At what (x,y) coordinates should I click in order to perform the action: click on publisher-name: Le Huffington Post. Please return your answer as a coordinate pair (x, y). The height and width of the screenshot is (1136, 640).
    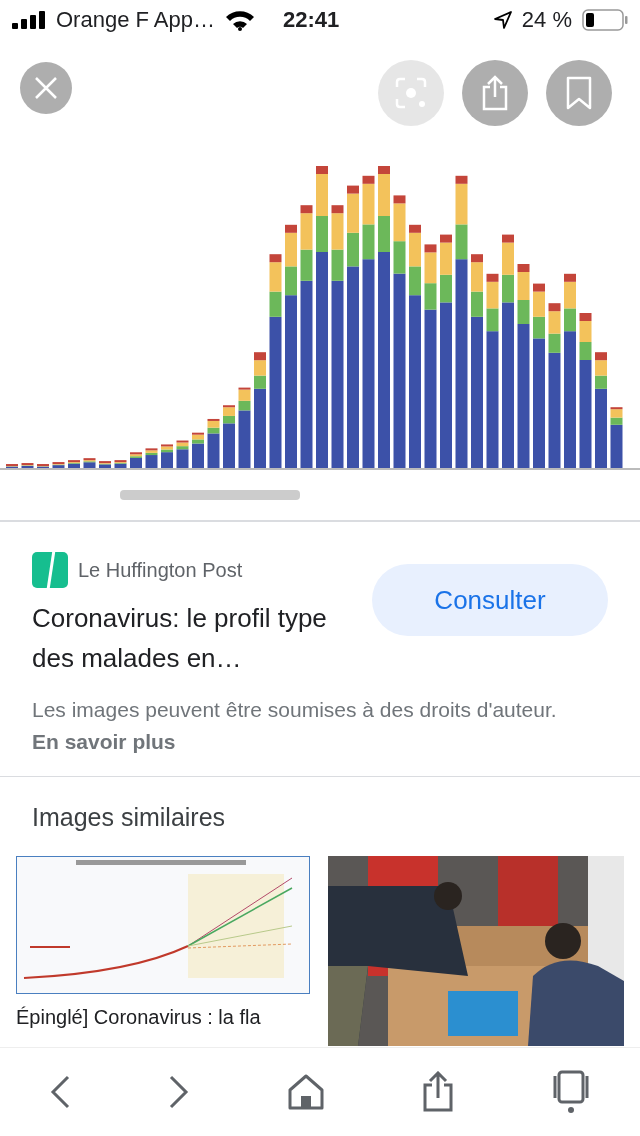
    Looking at the image, I should click on (160, 570).